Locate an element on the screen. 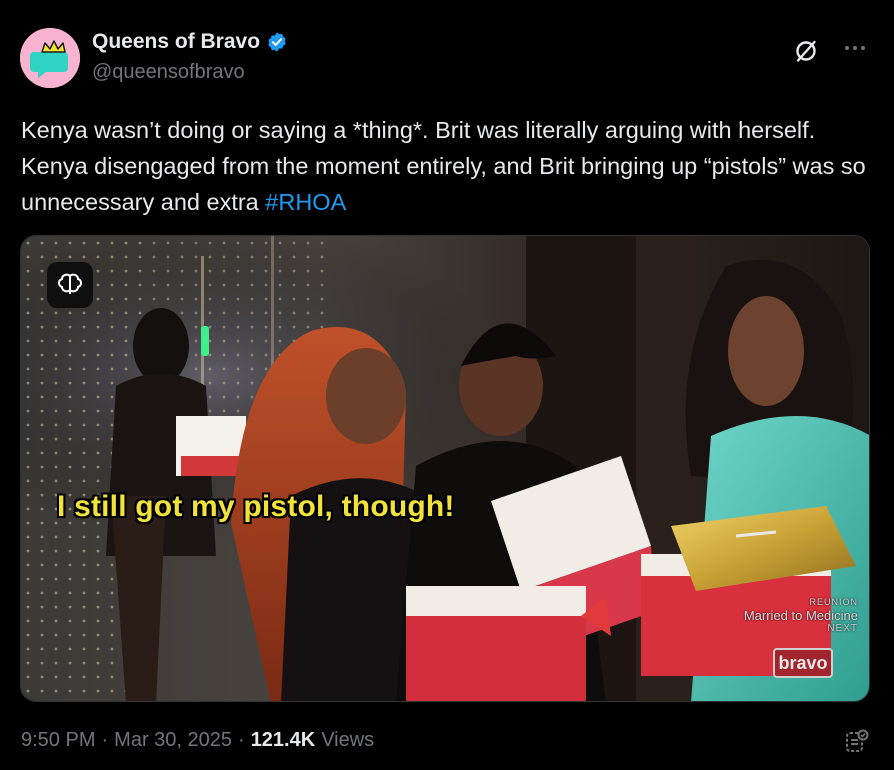 This screenshot has width=894, height=770. hashtag-link: #RHOA is located at coordinates (305, 202).